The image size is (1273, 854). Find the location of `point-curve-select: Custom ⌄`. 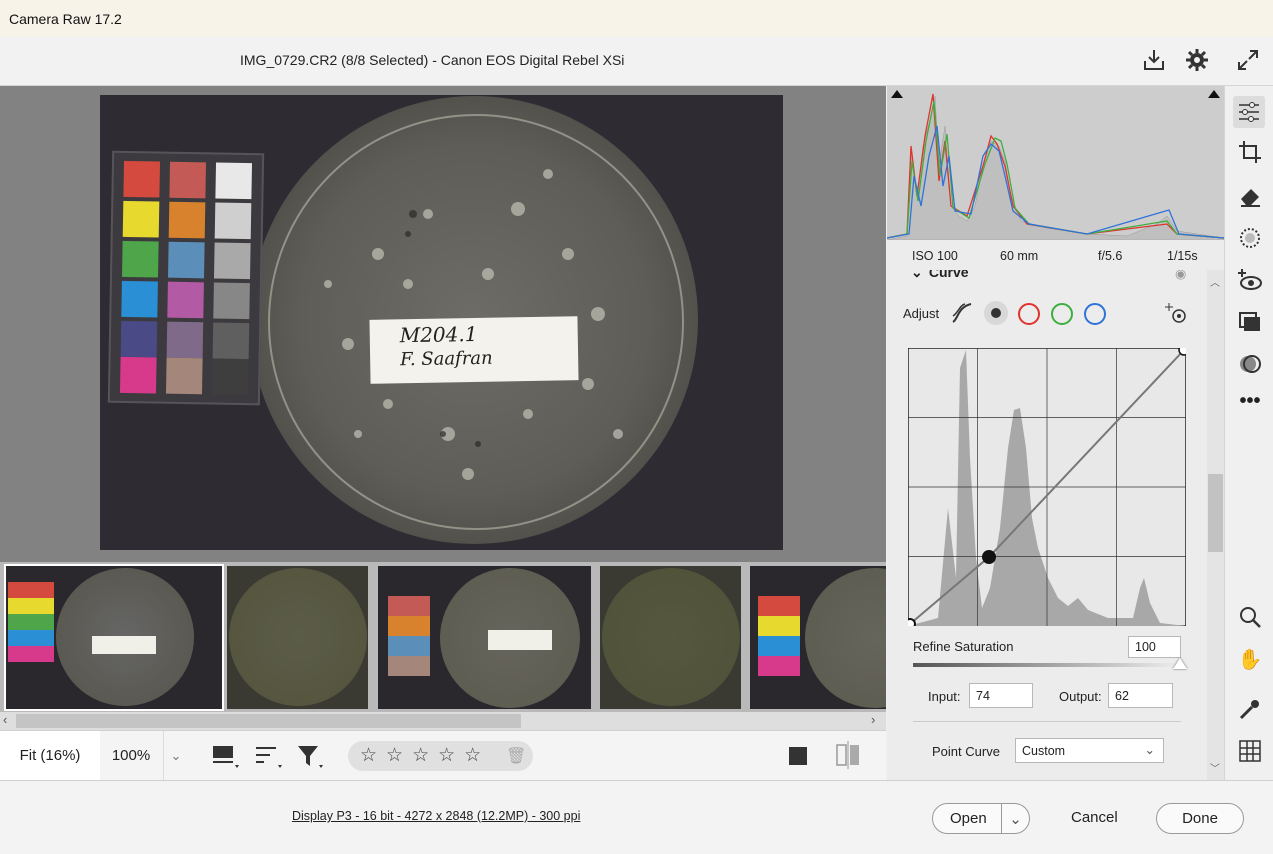

point-curve-select: Custom ⌄ is located at coordinates (1089, 750).